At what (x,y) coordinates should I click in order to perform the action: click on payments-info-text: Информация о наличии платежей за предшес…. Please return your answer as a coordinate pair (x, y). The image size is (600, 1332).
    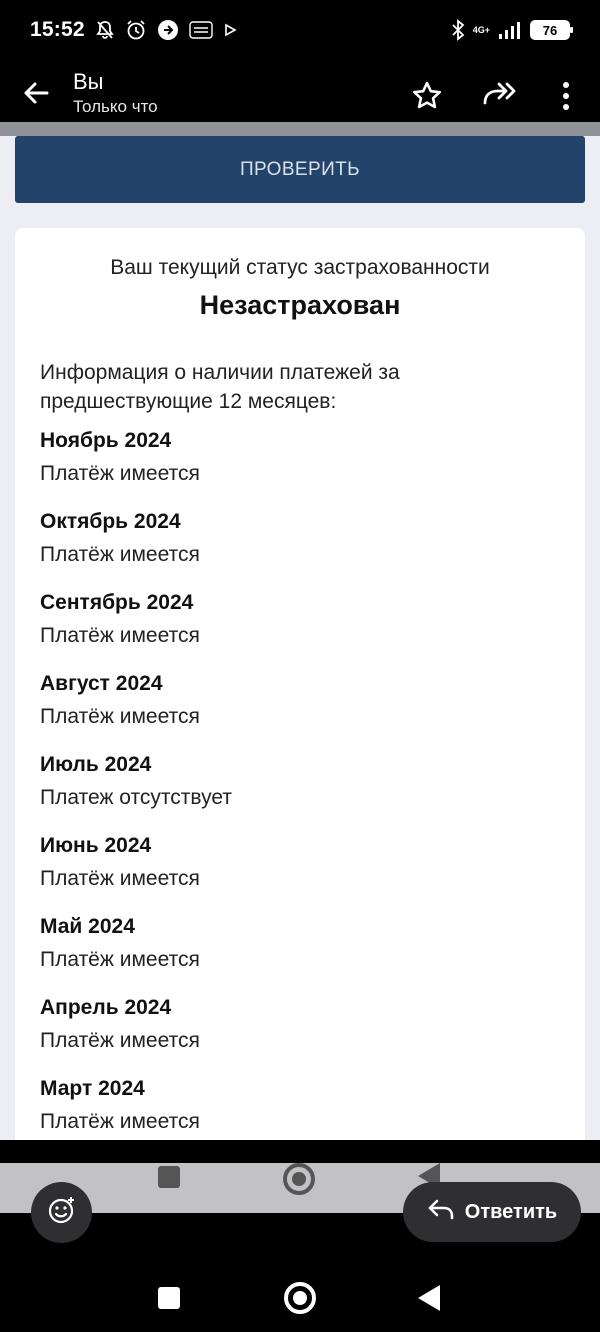
    Looking at the image, I should click on (220, 387).